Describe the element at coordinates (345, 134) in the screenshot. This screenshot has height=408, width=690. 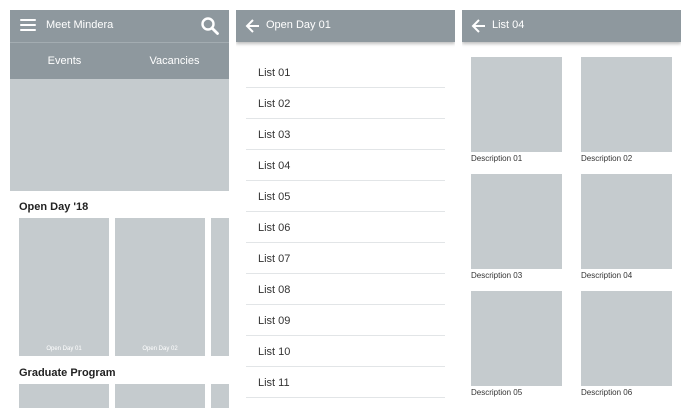
I see `list-item: List 03` at that location.